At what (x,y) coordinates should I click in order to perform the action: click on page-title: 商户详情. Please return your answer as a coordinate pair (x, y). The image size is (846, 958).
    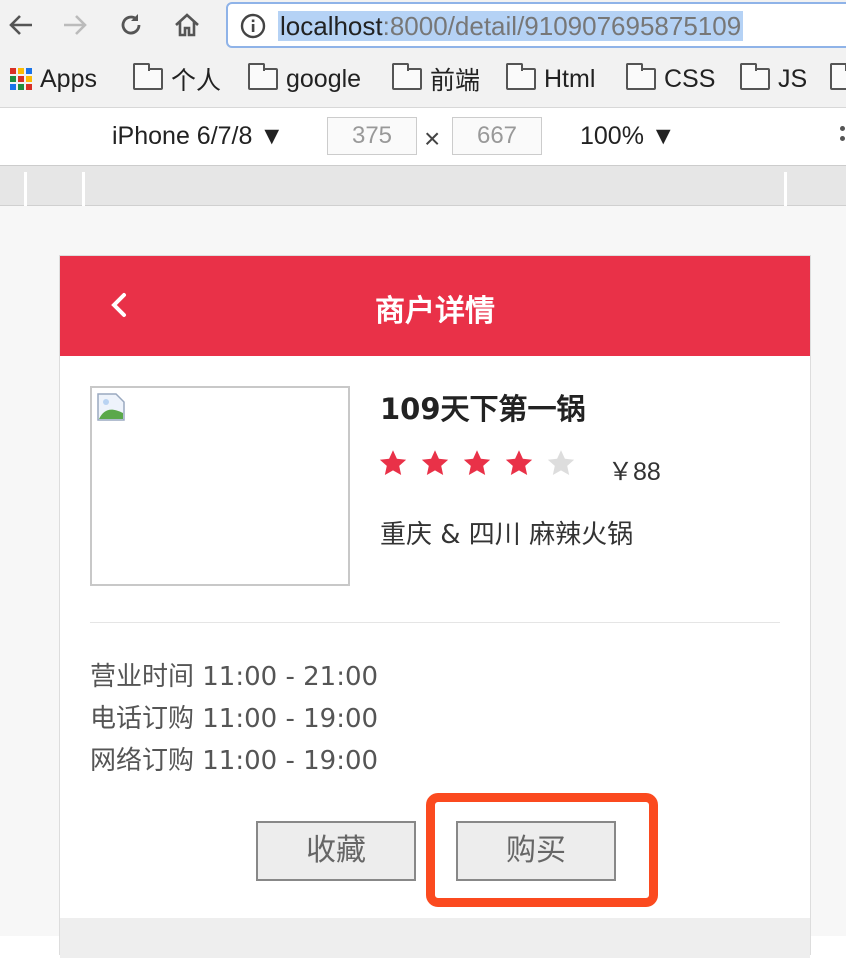
    Looking at the image, I should click on (435, 311).